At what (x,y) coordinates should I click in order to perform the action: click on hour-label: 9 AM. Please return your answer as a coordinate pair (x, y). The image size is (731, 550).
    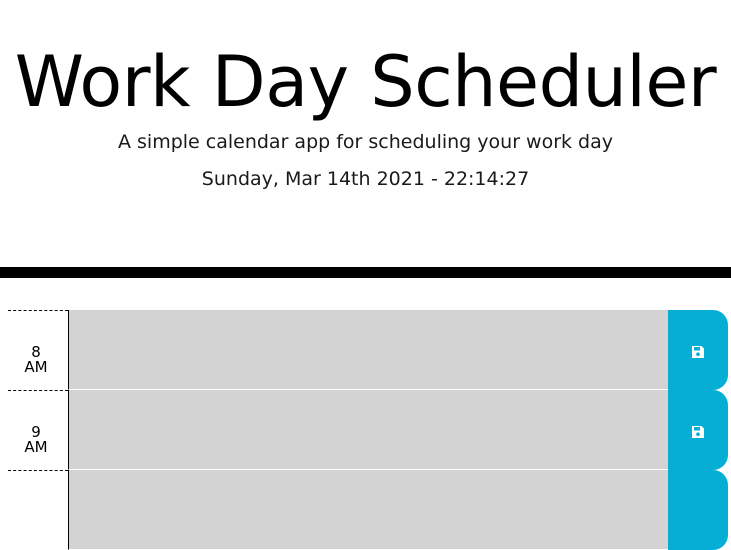
    Looking at the image, I should click on (38, 430).